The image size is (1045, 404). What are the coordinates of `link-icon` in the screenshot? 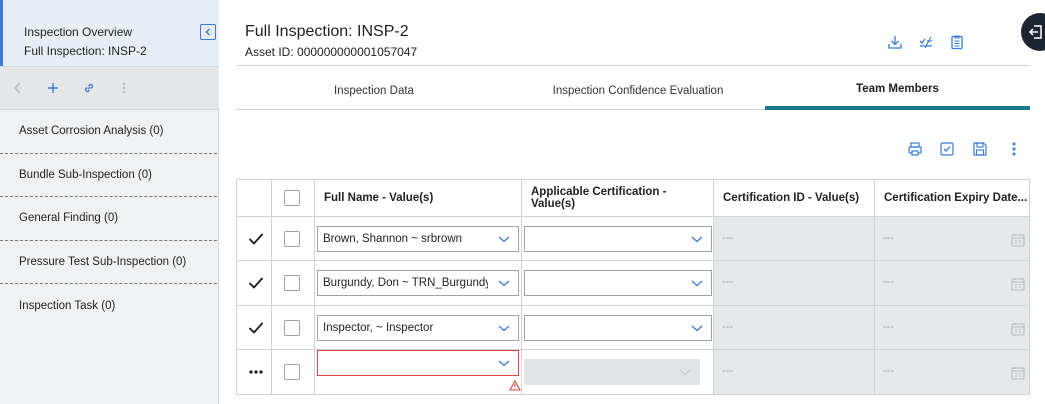 It's located at (89, 88).